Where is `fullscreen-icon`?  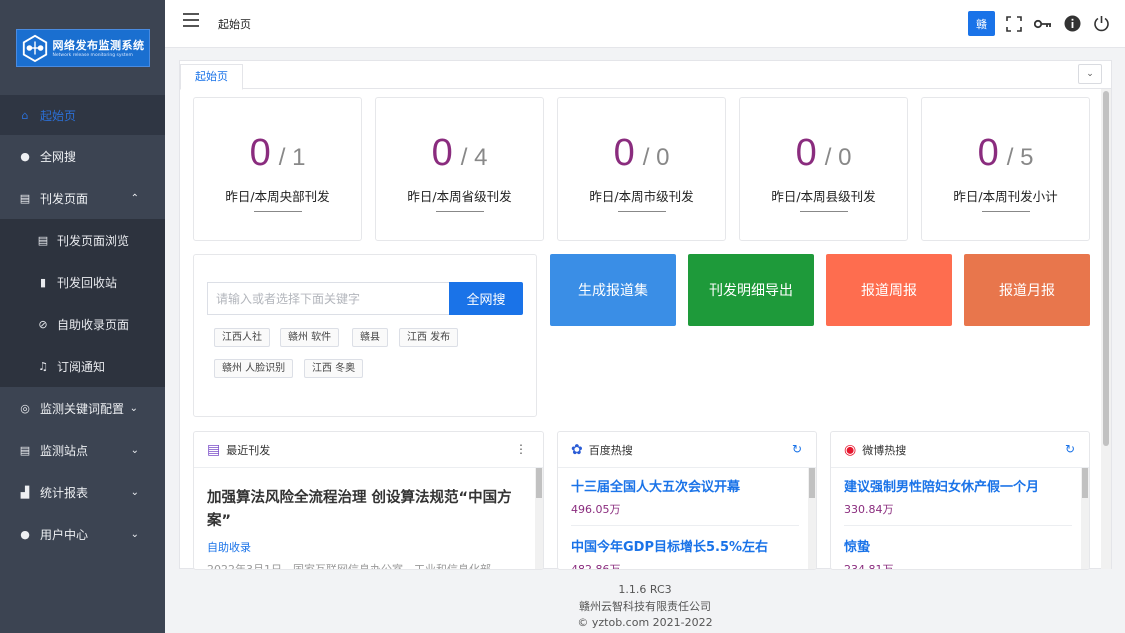 fullscreen-icon is located at coordinates (1014, 24).